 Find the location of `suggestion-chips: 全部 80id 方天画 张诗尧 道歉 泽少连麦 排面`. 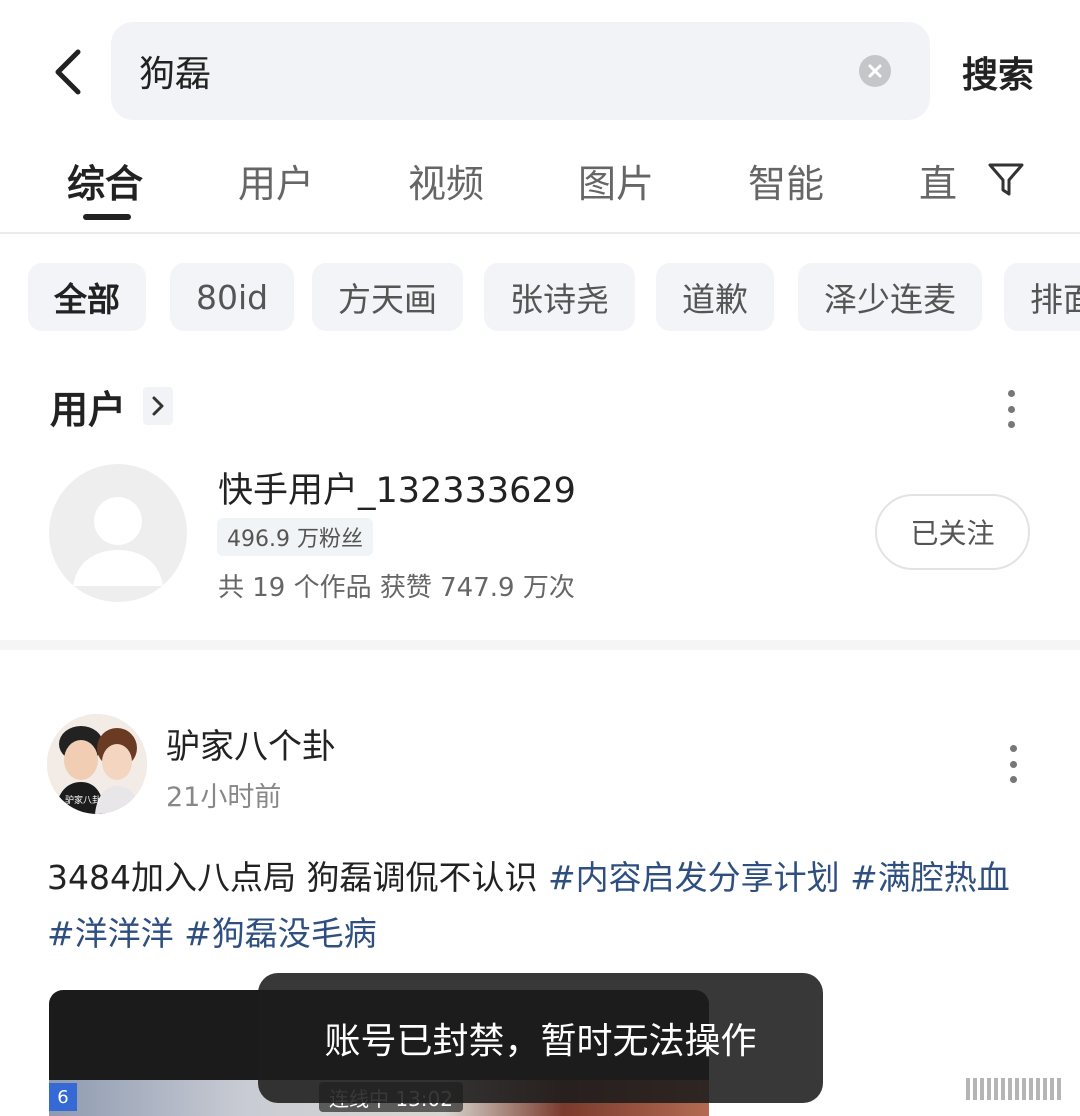

suggestion-chips: 全部 80id 方天画 张诗尧 道歉 泽少连麦 排面 is located at coordinates (540, 297).